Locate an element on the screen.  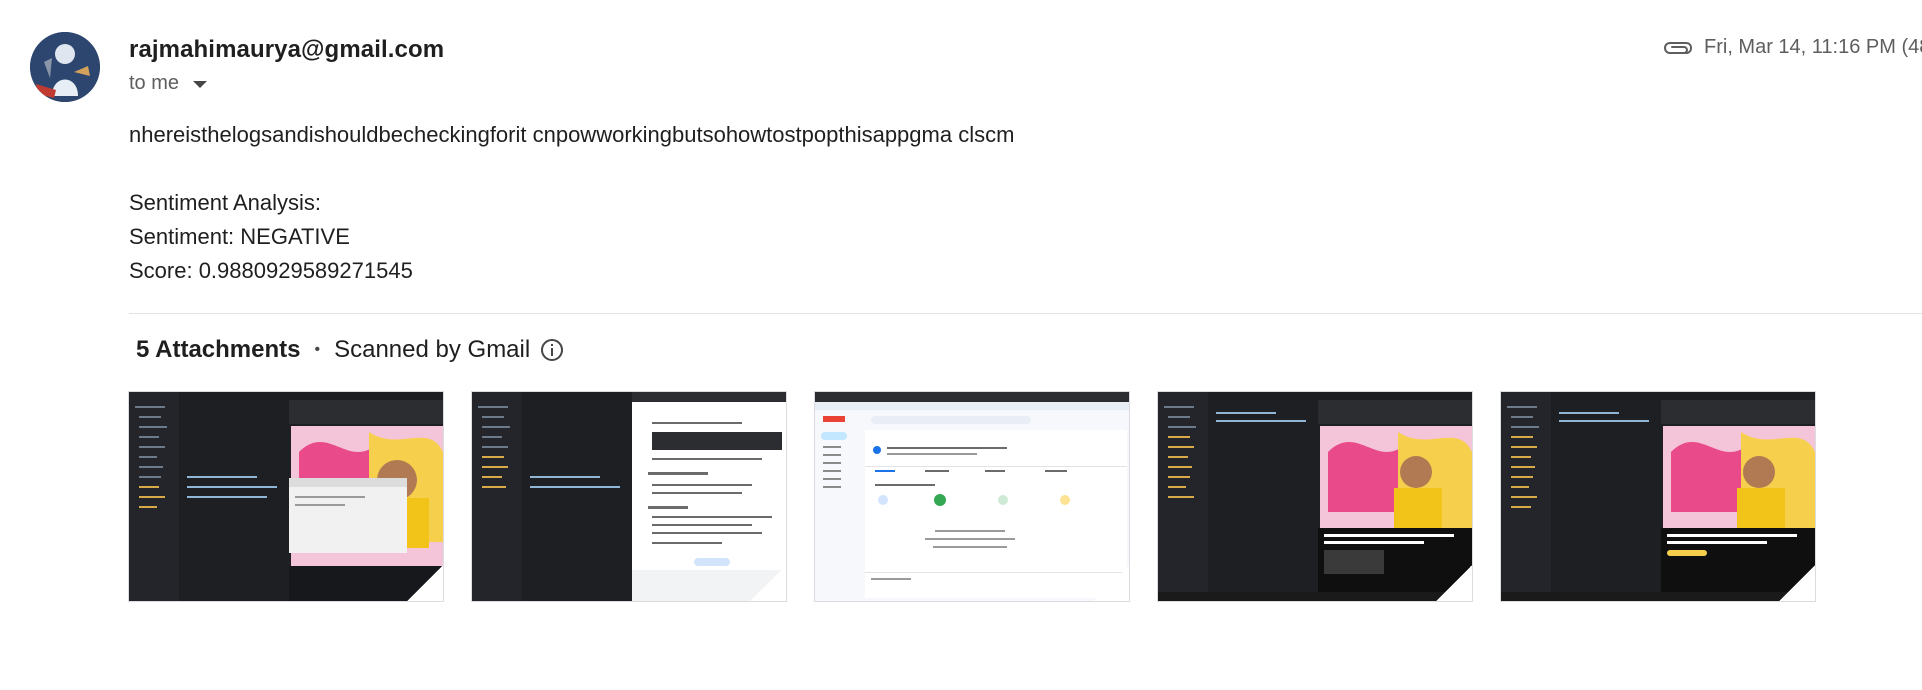
body-line: Score: 0.9880929589271545 is located at coordinates (271, 270).